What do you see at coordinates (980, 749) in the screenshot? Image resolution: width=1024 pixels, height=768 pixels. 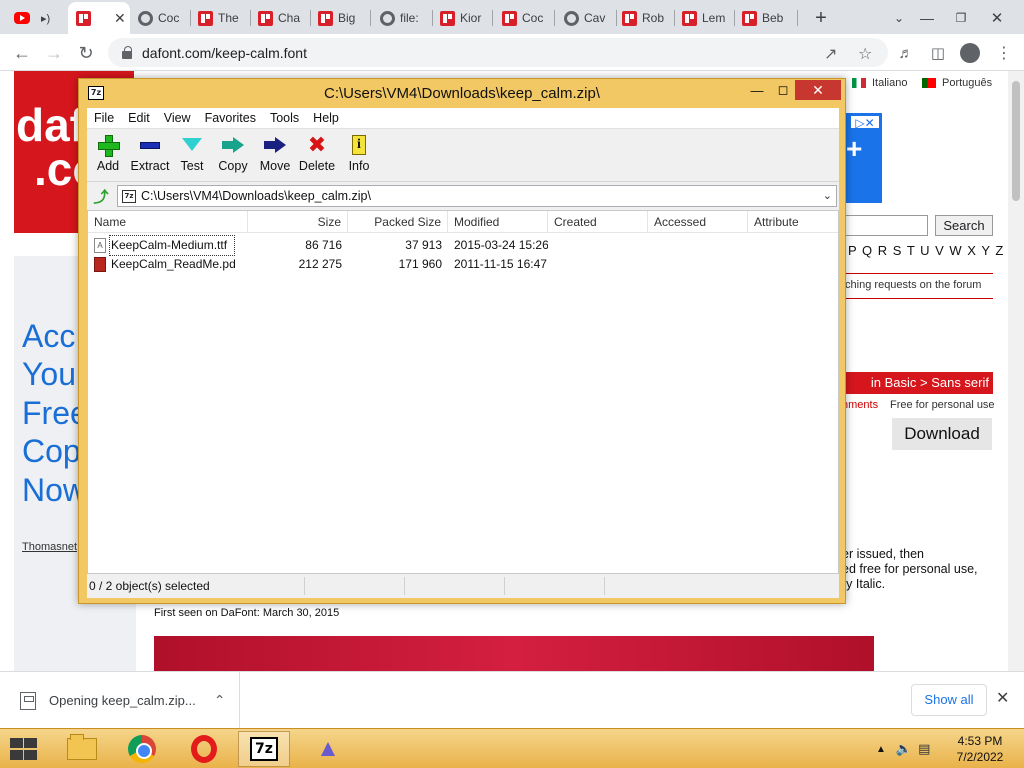 I see `clock: 4:53 PM 7/2/2022` at bounding box center [980, 749].